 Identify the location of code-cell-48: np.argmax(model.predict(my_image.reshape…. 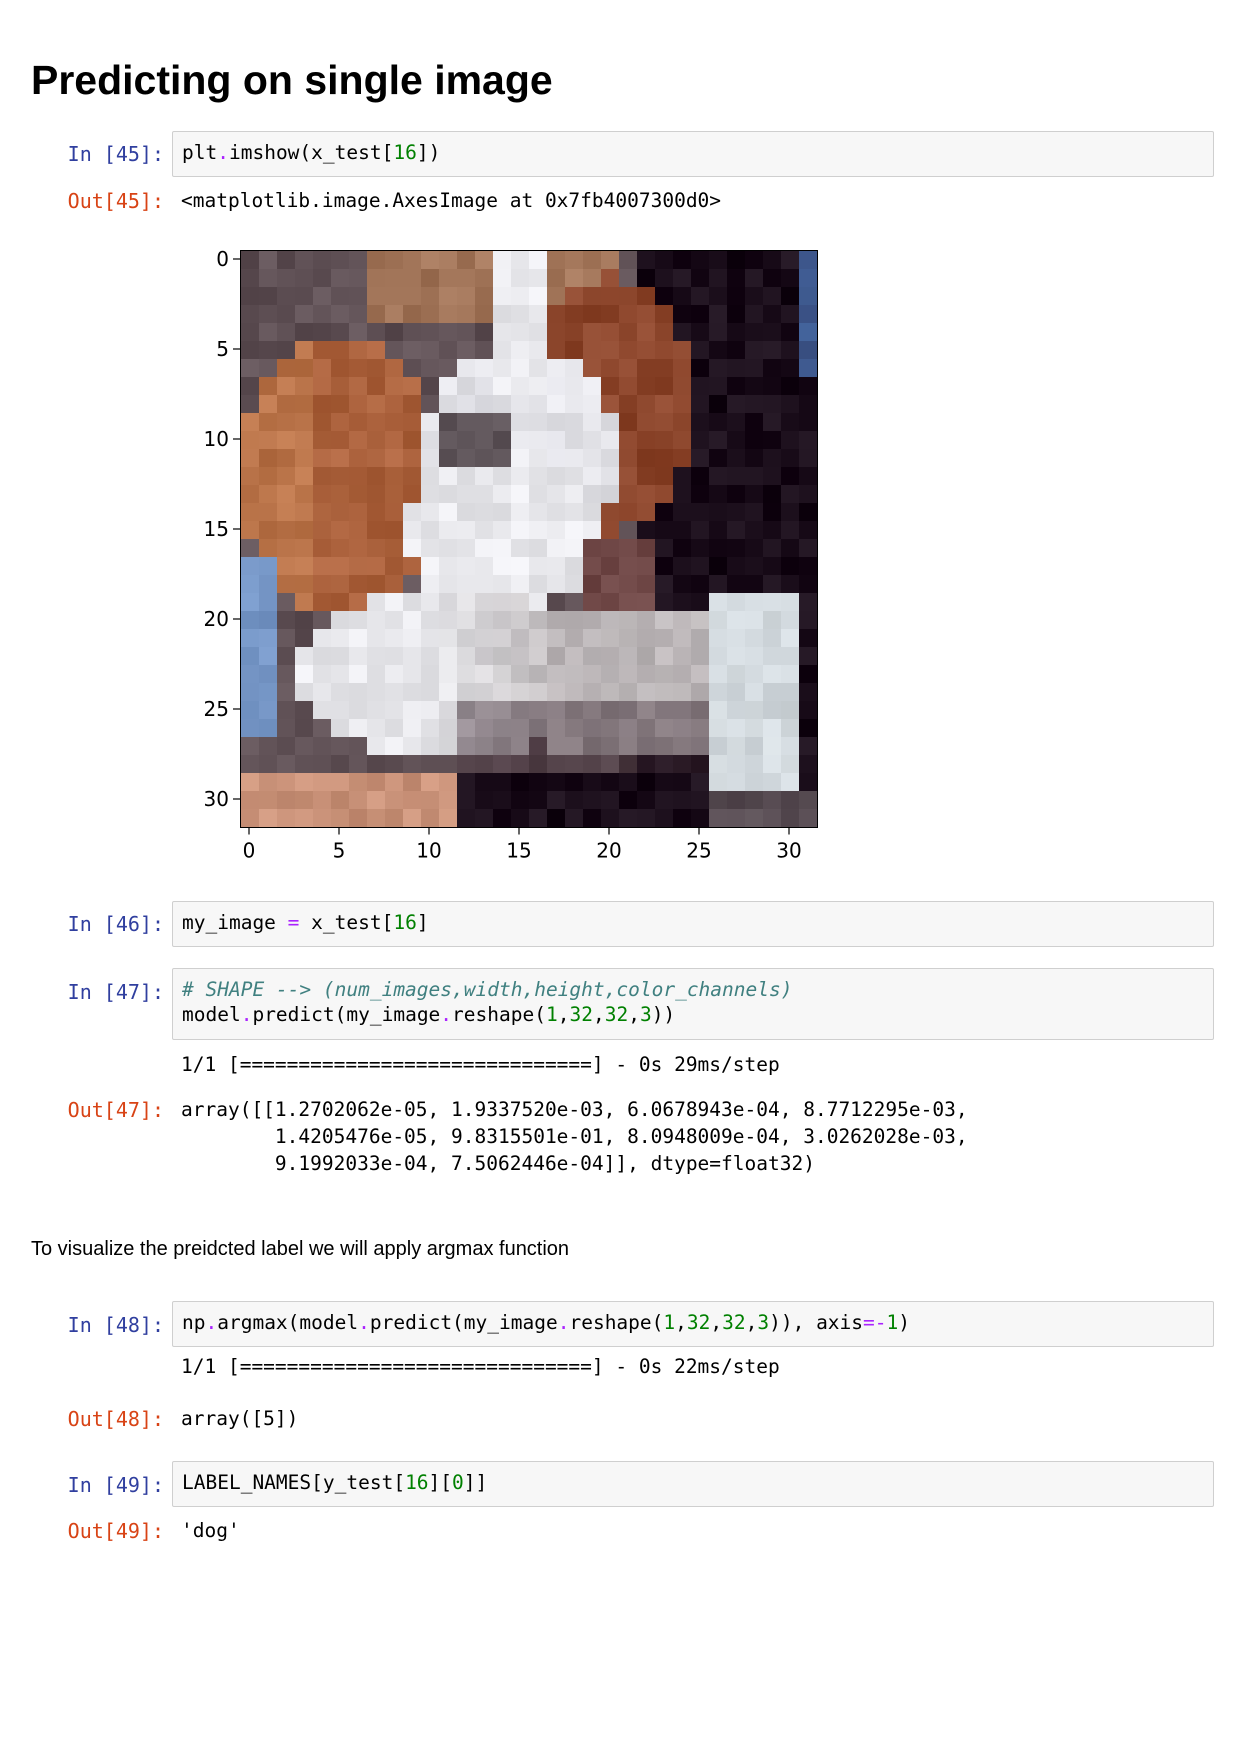
(693, 1324).